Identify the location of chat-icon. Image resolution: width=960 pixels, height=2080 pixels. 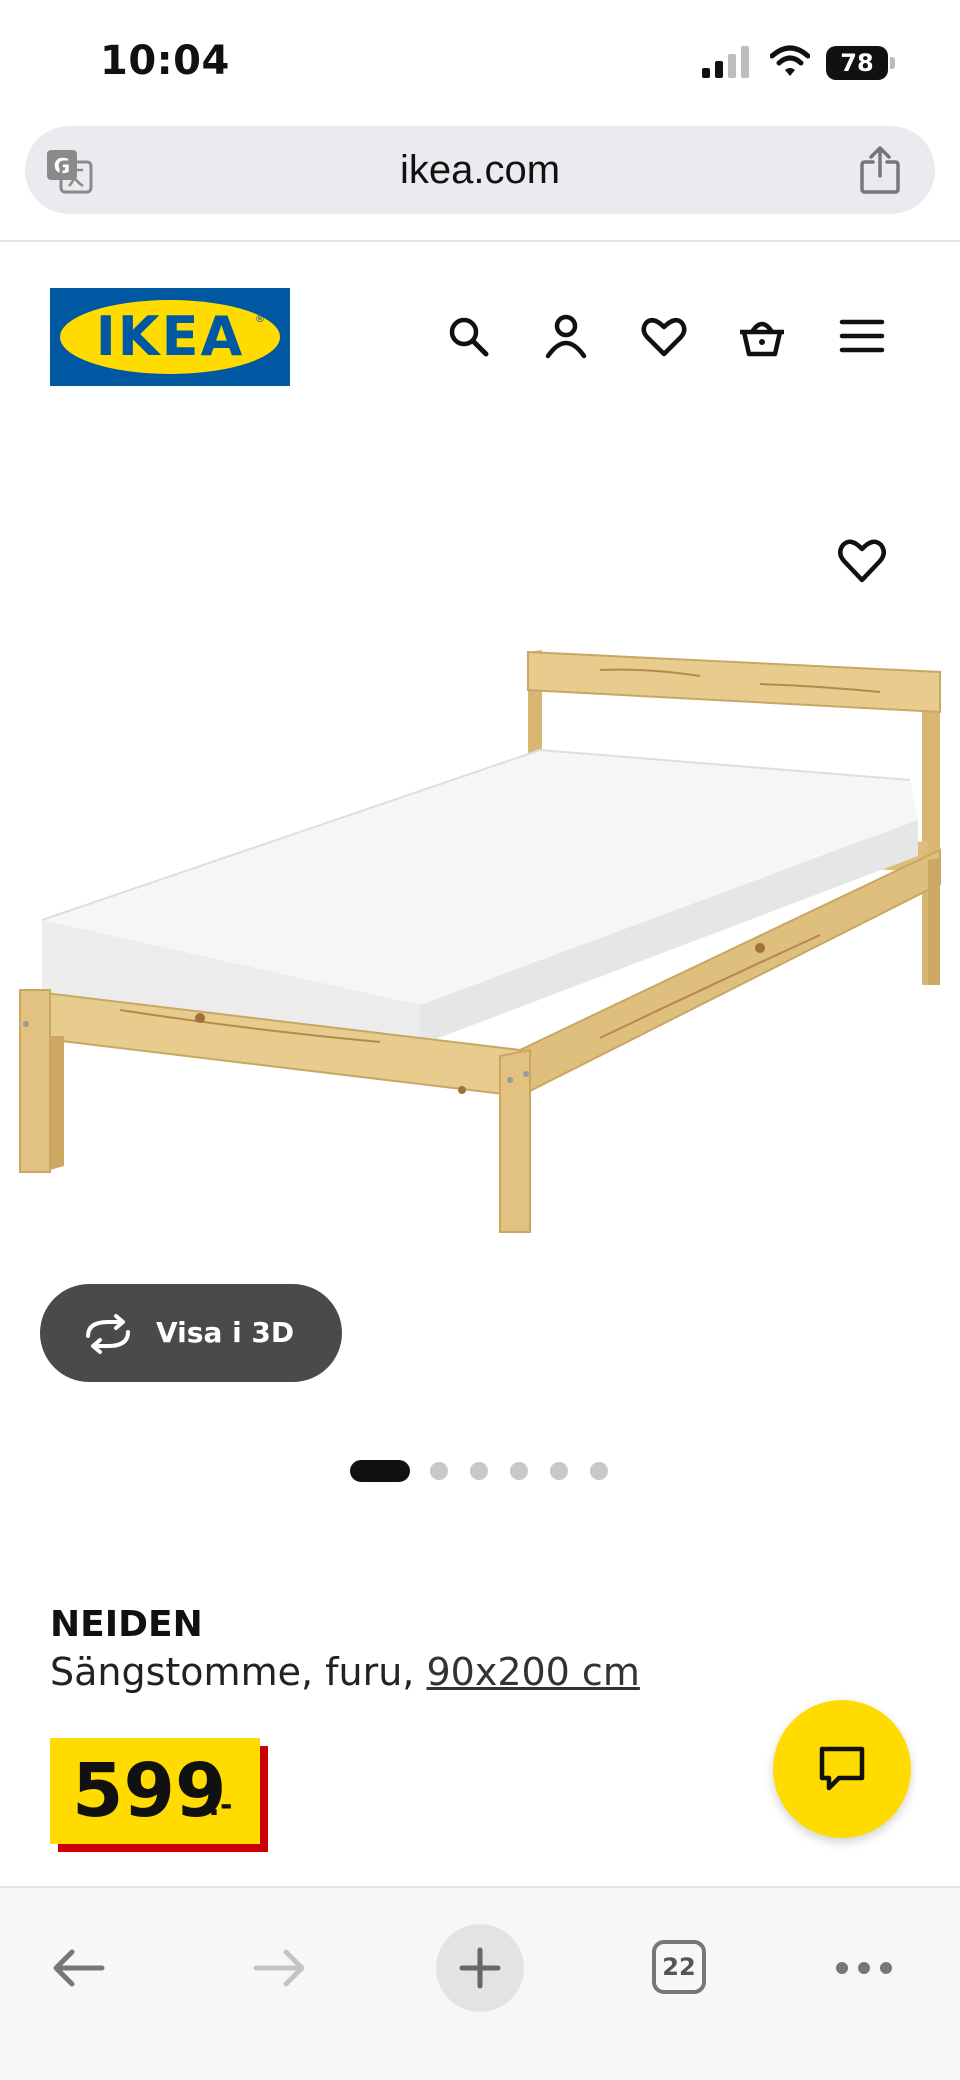
(842, 1768).